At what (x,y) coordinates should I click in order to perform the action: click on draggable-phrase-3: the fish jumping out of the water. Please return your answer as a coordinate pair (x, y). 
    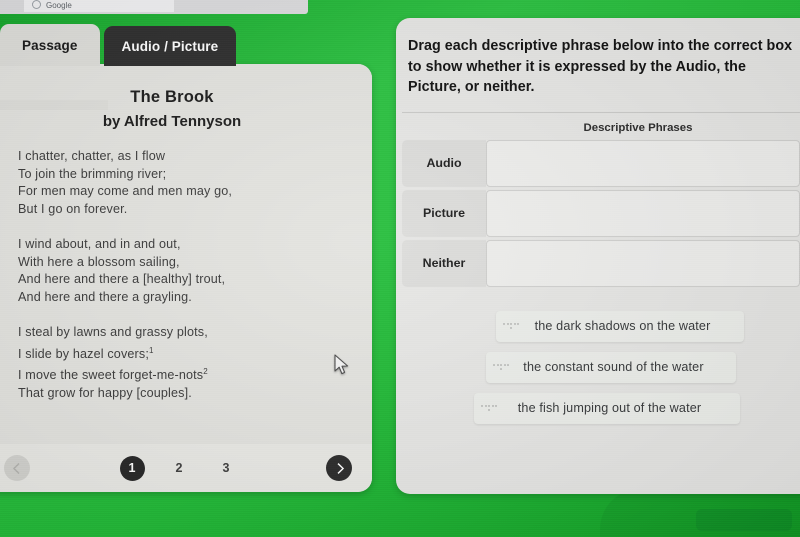
    Looking at the image, I should click on (607, 408).